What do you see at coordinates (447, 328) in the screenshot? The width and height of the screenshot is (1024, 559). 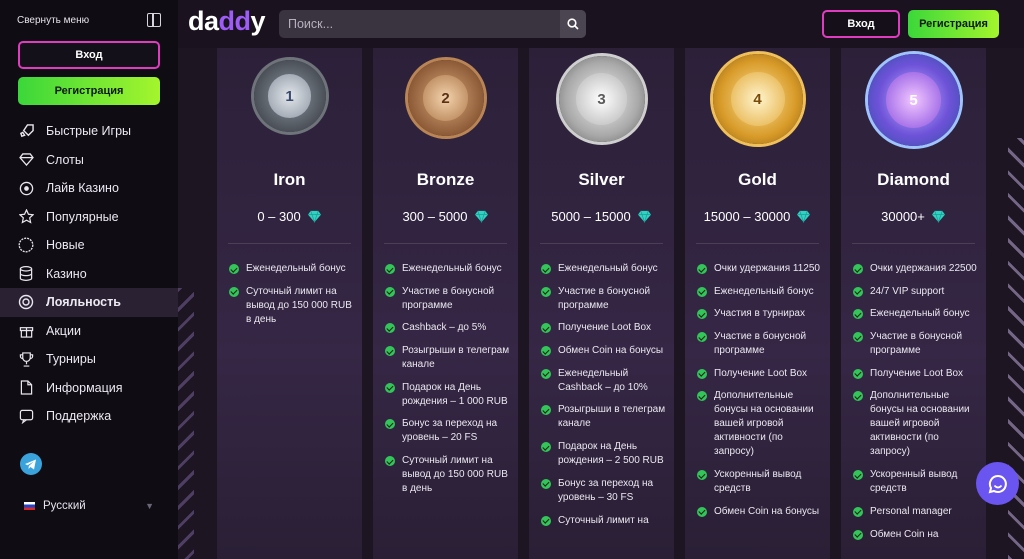 I see `feature-item: Cashback – до 5%` at bounding box center [447, 328].